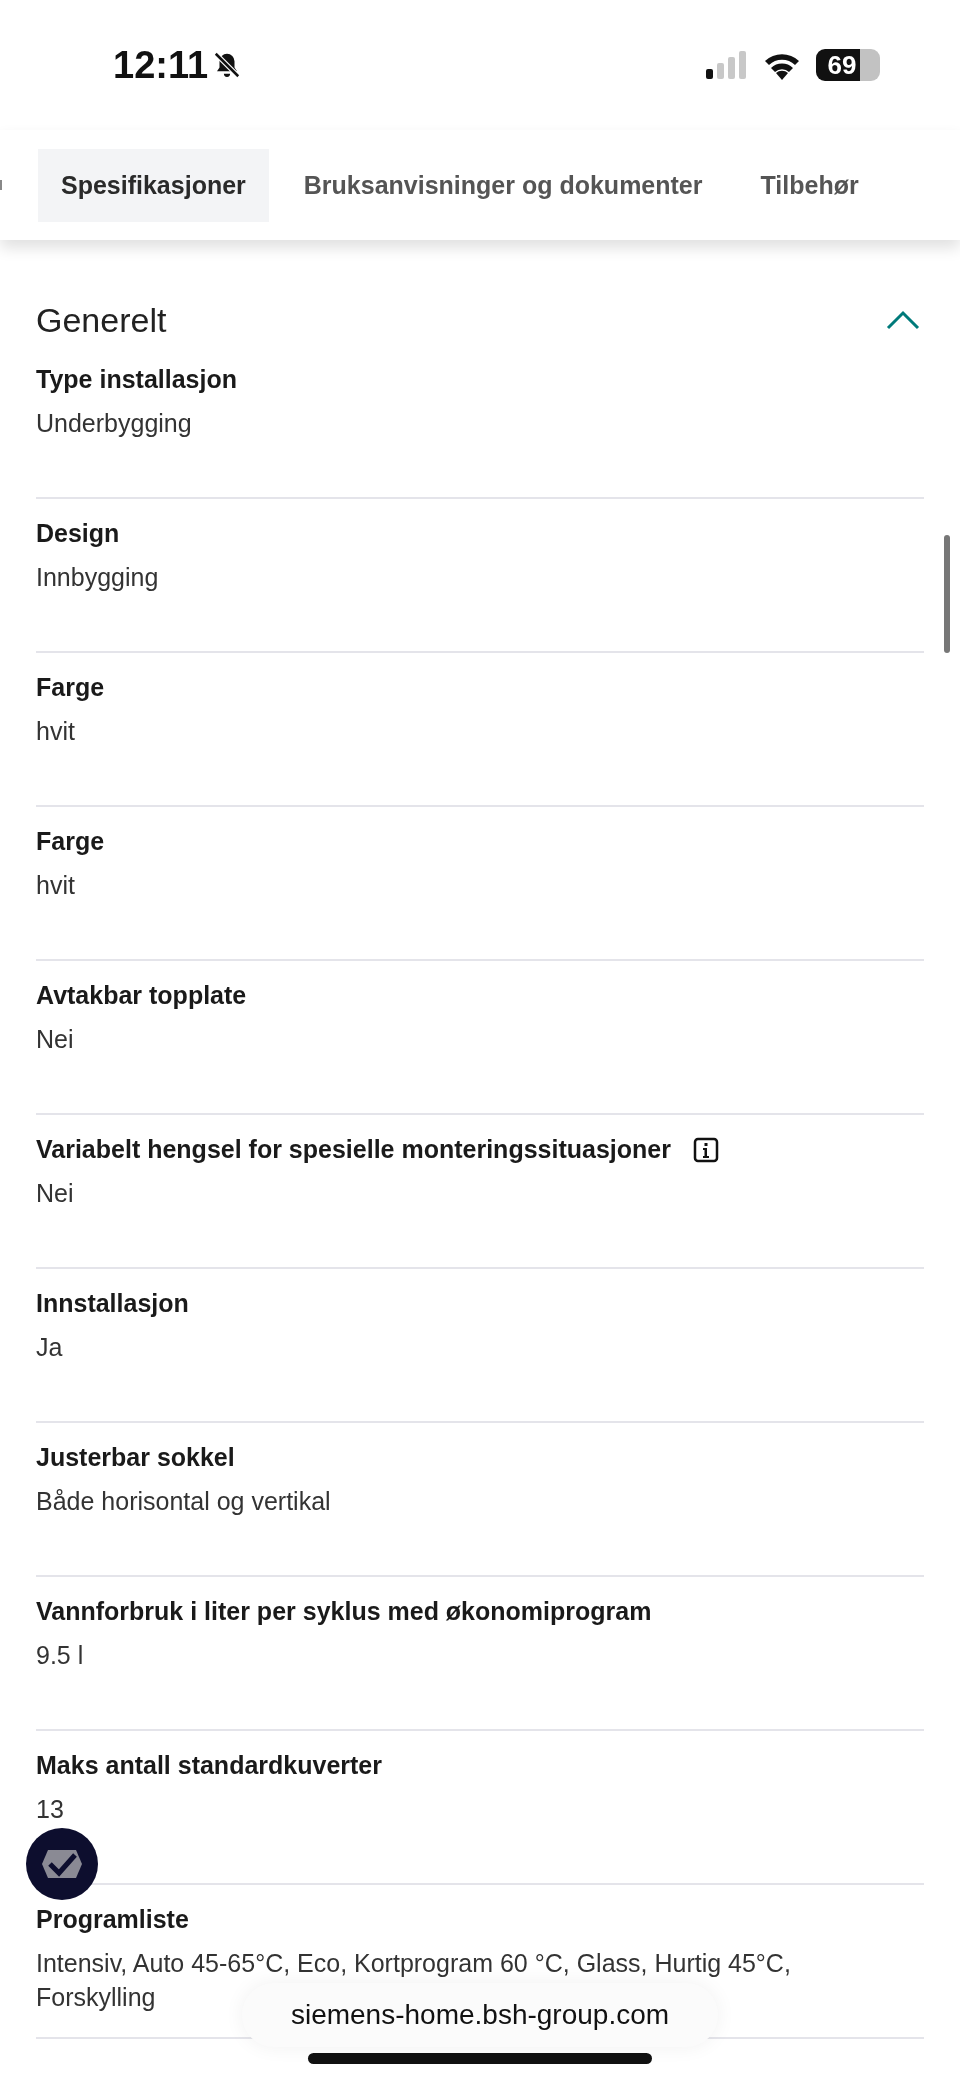 Image resolution: width=960 pixels, height=2081 pixels. Describe the element at coordinates (809, 185) in the screenshot. I see `tab: Tilbehør` at that location.